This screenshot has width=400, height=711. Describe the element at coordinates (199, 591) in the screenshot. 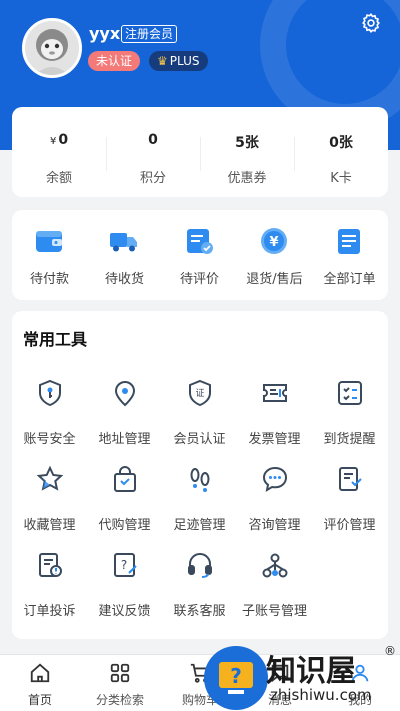

I see `tool-customer-service: 联系客服` at that location.